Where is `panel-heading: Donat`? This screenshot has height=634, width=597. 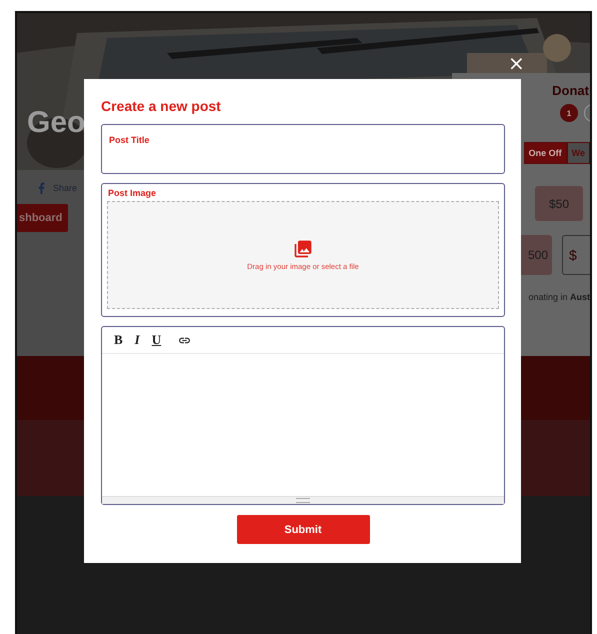
panel-heading: Donat is located at coordinates (570, 90).